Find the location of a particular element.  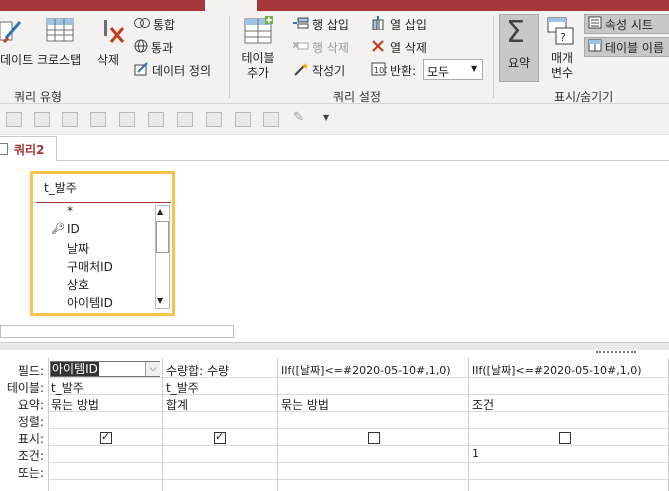

horizontal-scrollbar is located at coordinates (117, 331).